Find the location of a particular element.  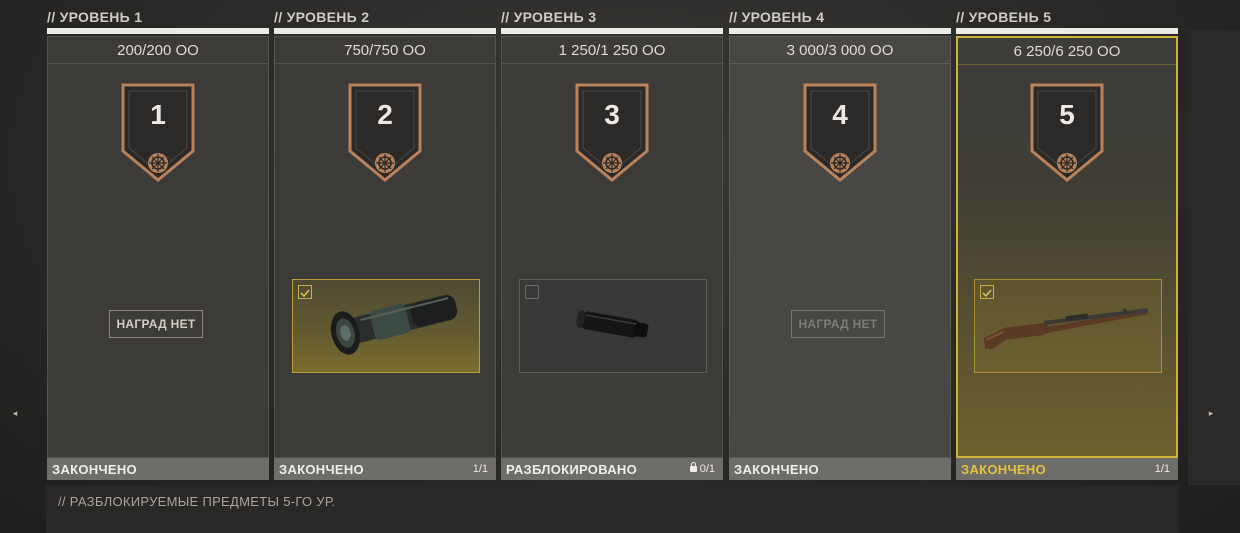

level-header: // УРОВЕНЬ 2 is located at coordinates (322, 17).